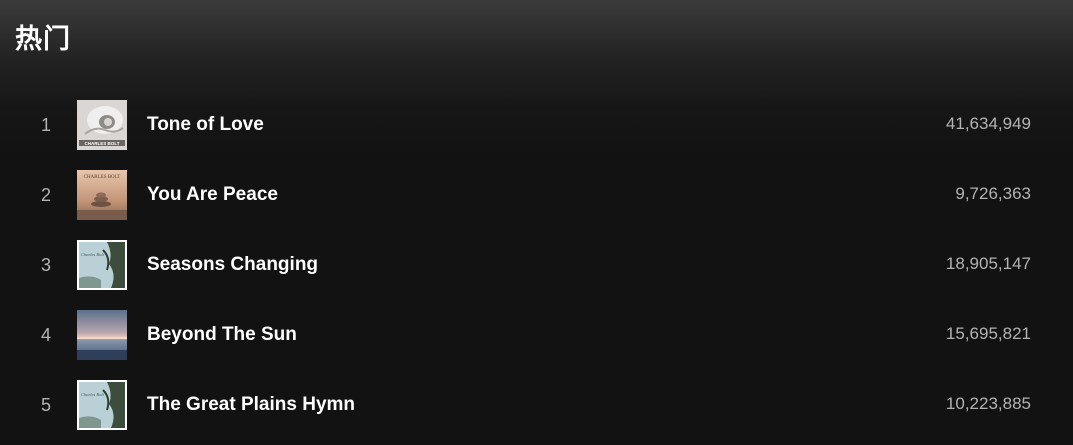  I want to click on play-count: 18,905,147, so click(988, 263).